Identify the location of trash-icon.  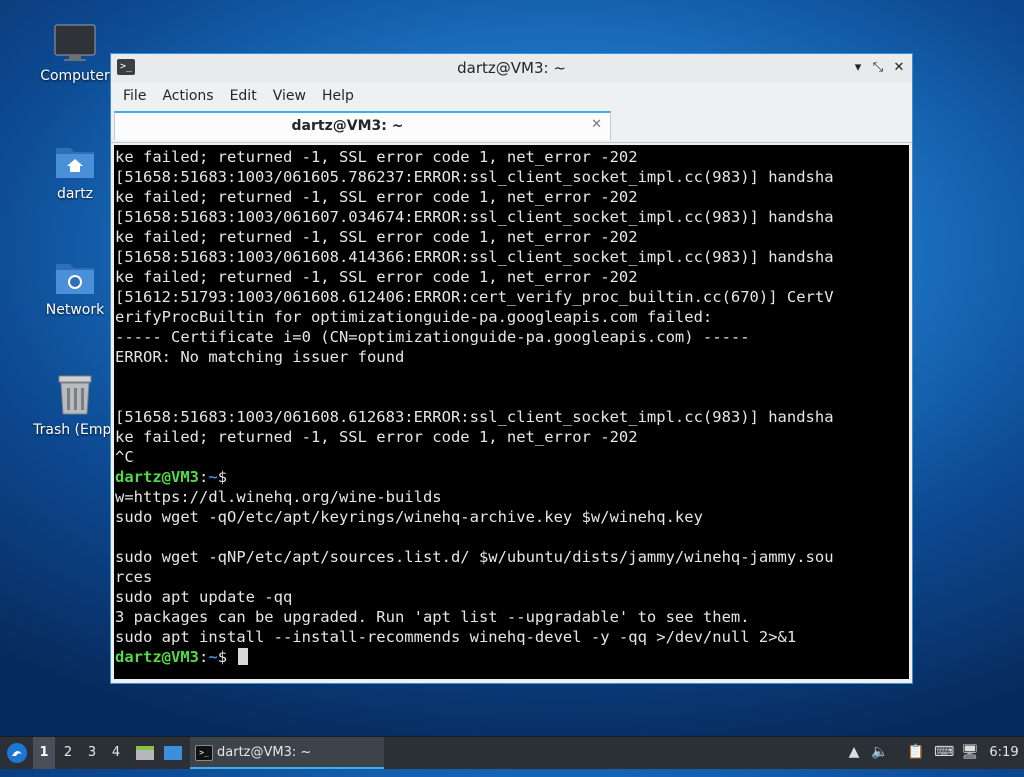
(75, 395).